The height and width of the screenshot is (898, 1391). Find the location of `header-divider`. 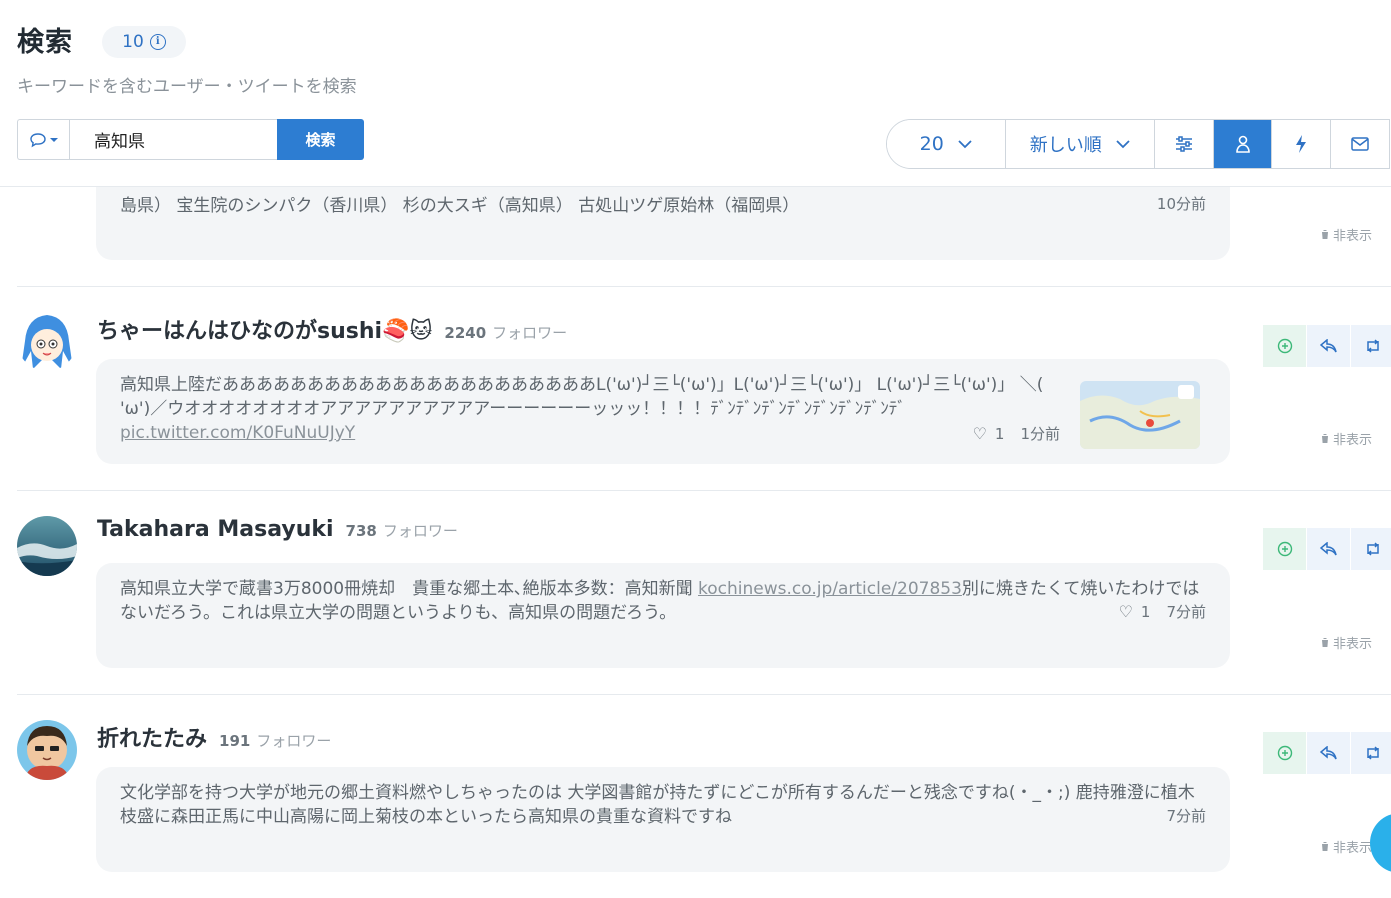

header-divider is located at coordinates (695, 186).